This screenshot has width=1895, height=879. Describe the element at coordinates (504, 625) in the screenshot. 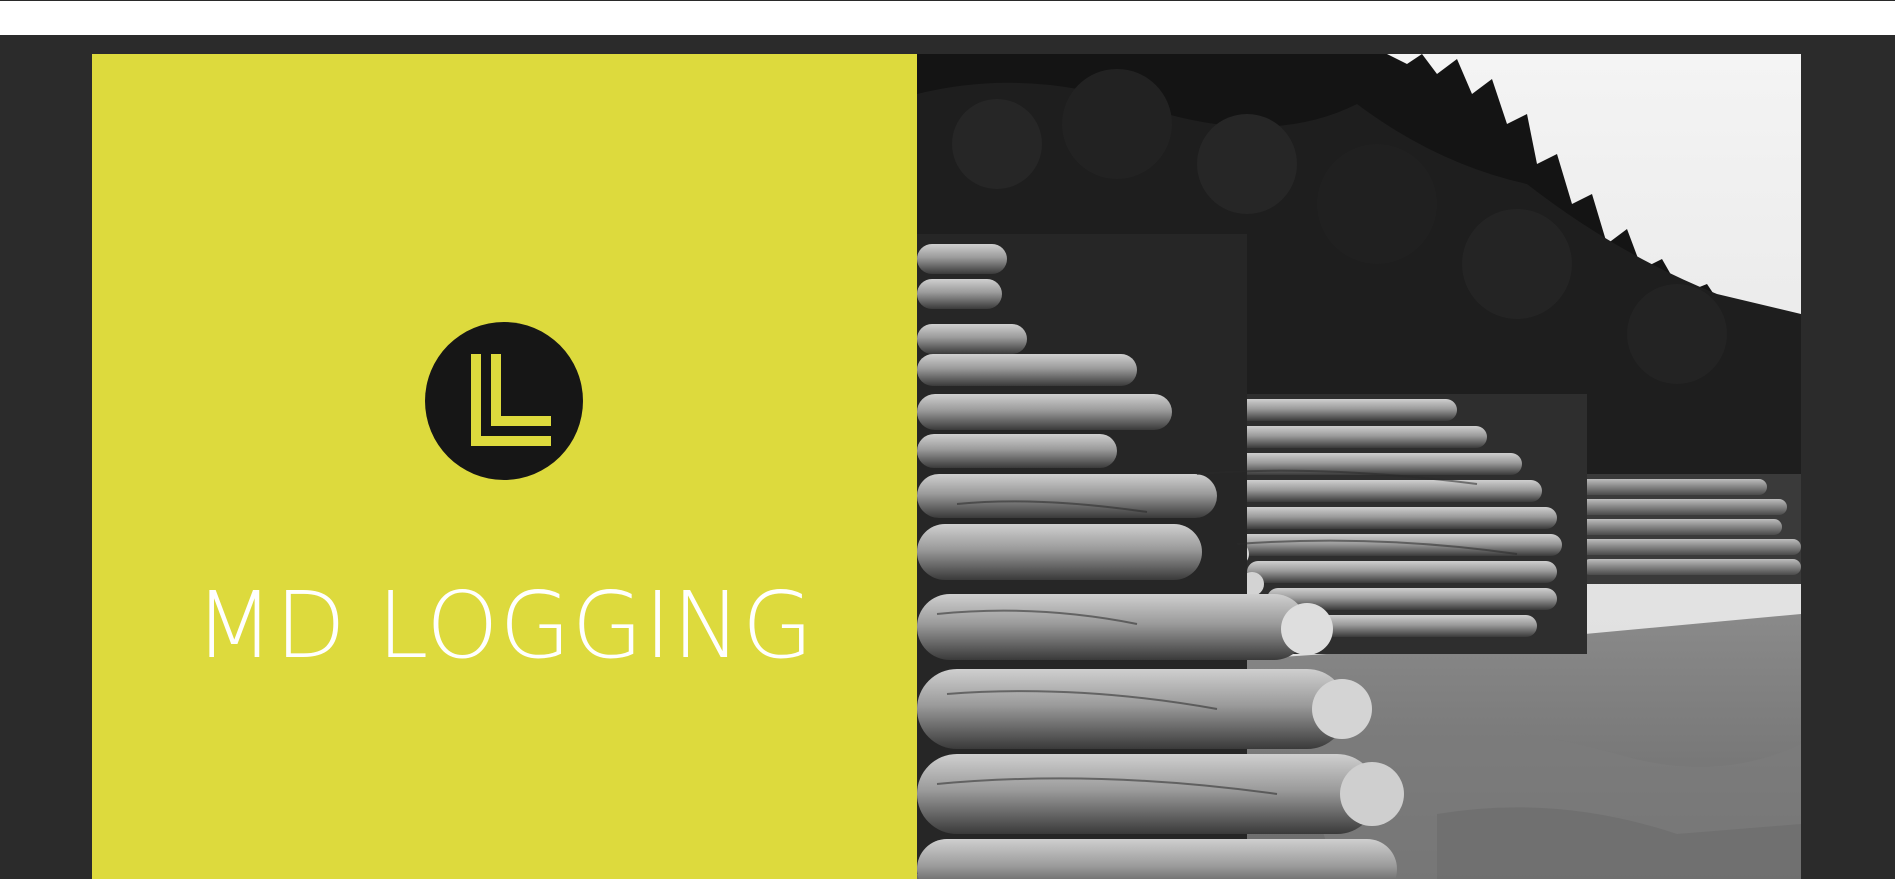

I see `brand-name: MD LOGGING` at that location.